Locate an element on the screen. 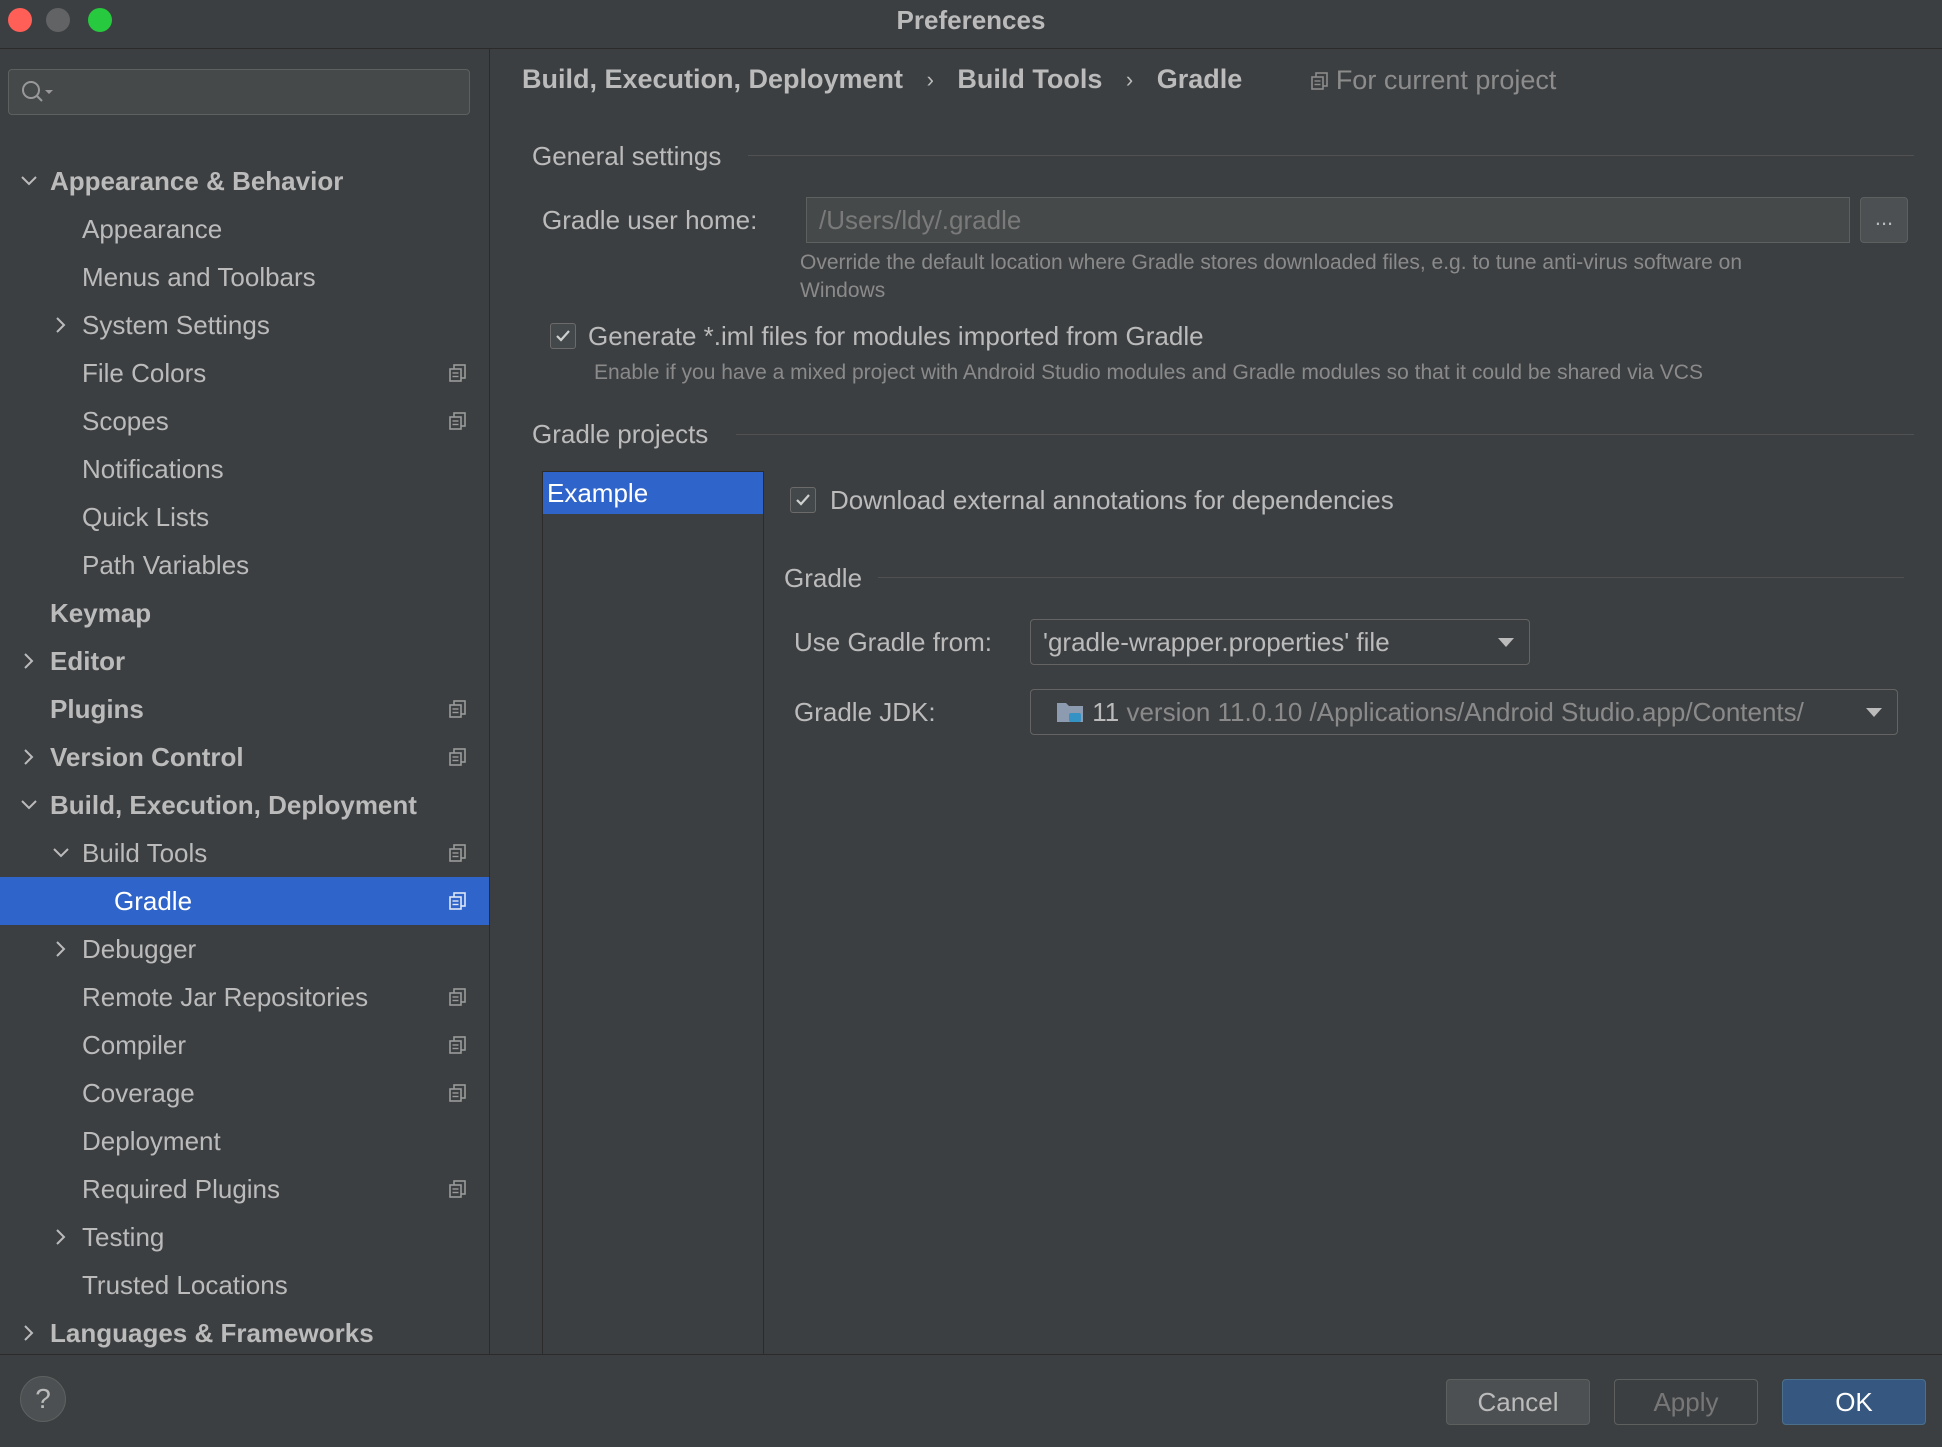 This screenshot has height=1447, width=1942. sidebar-item-plugins: Plugins is located at coordinates (244, 709).